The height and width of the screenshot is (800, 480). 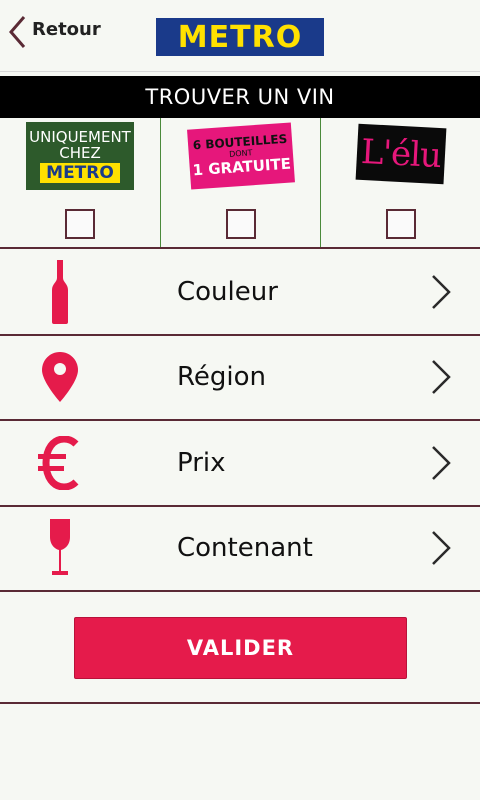 What do you see at coordinates (245, 548) in the screenshot?
I see `menu-item-label: Contenant` at bounding box center [245, 548].